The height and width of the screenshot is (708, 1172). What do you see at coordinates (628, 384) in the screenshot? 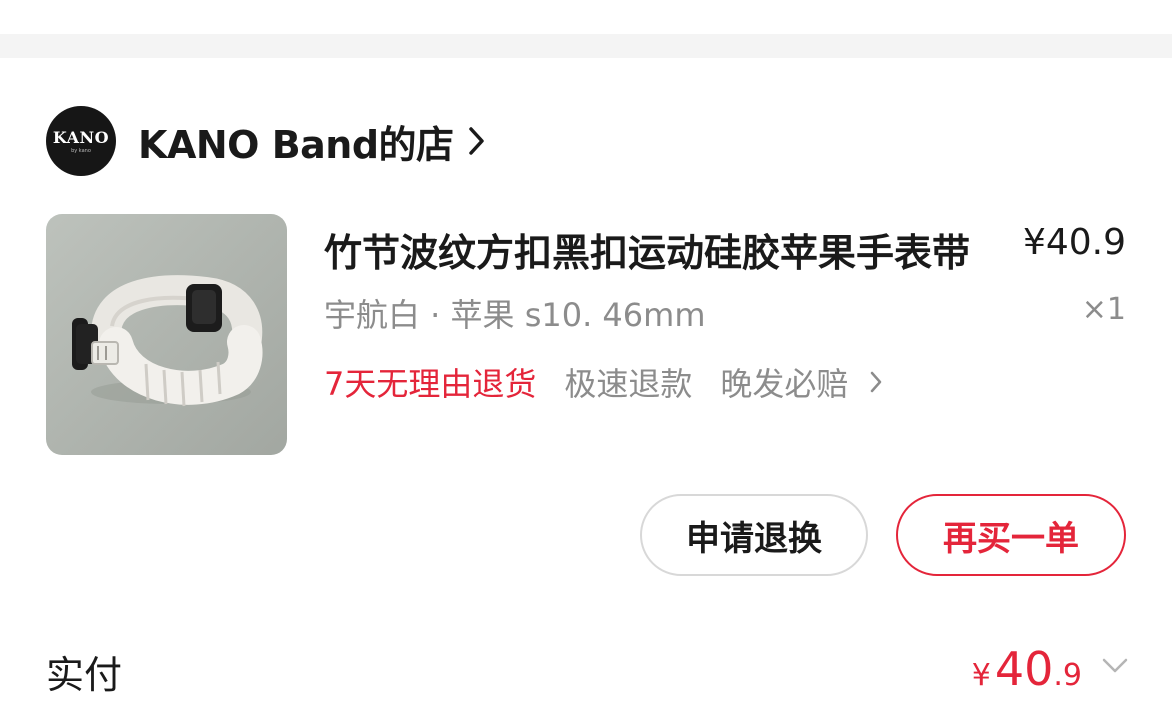
I see `fast-refund-tag: 极速退款` at bounding box center [628, 384].